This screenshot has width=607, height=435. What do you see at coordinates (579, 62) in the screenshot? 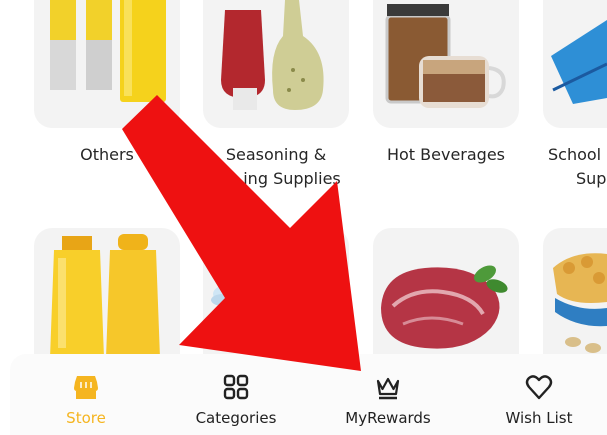
I see `notebook-image` at bounding box center [579, 62].